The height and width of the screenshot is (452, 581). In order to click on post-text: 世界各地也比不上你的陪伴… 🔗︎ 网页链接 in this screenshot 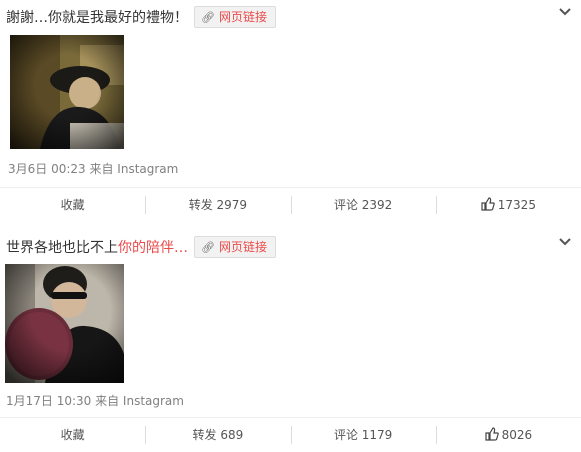, I will do `click(141, 247)`.